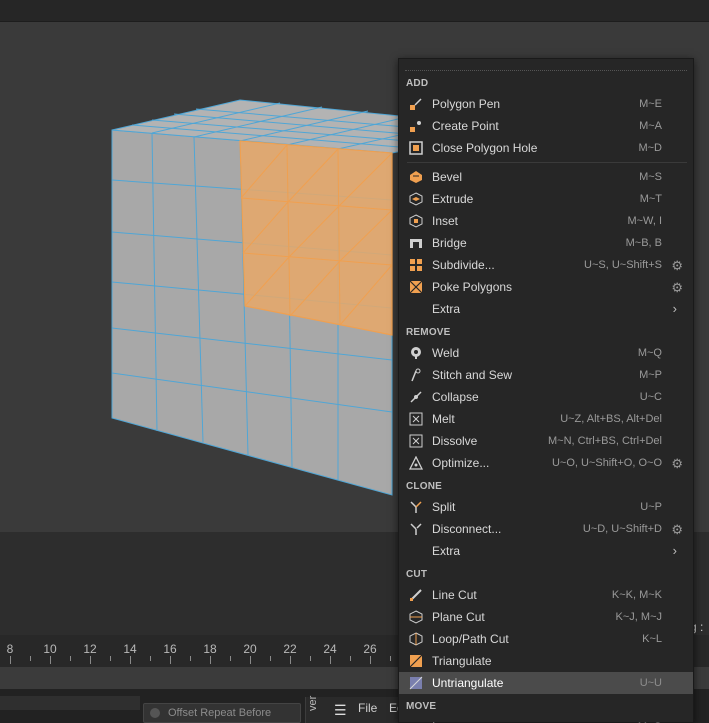 This screenshot has width=709, height=723. Describe the element at coordinates (416, 375) in the screenshot. I see `stitch-and-sew-icon` at that location.